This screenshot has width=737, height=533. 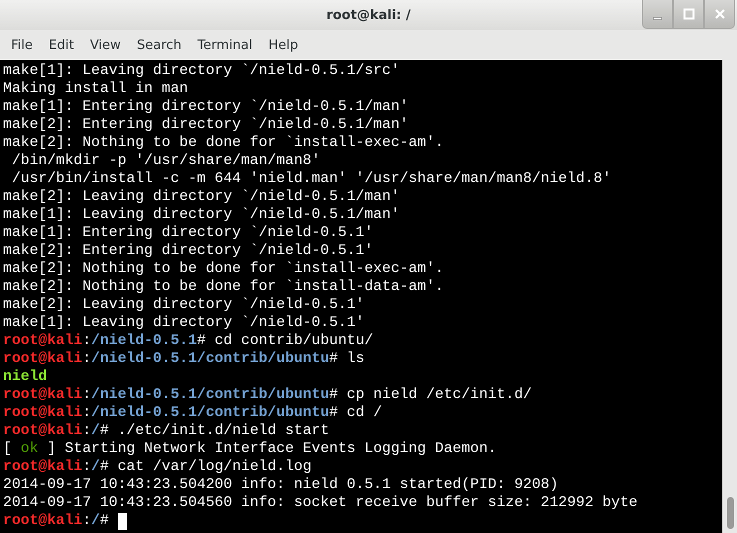 I want to click on text-cursor, so click(x=122, y=521).